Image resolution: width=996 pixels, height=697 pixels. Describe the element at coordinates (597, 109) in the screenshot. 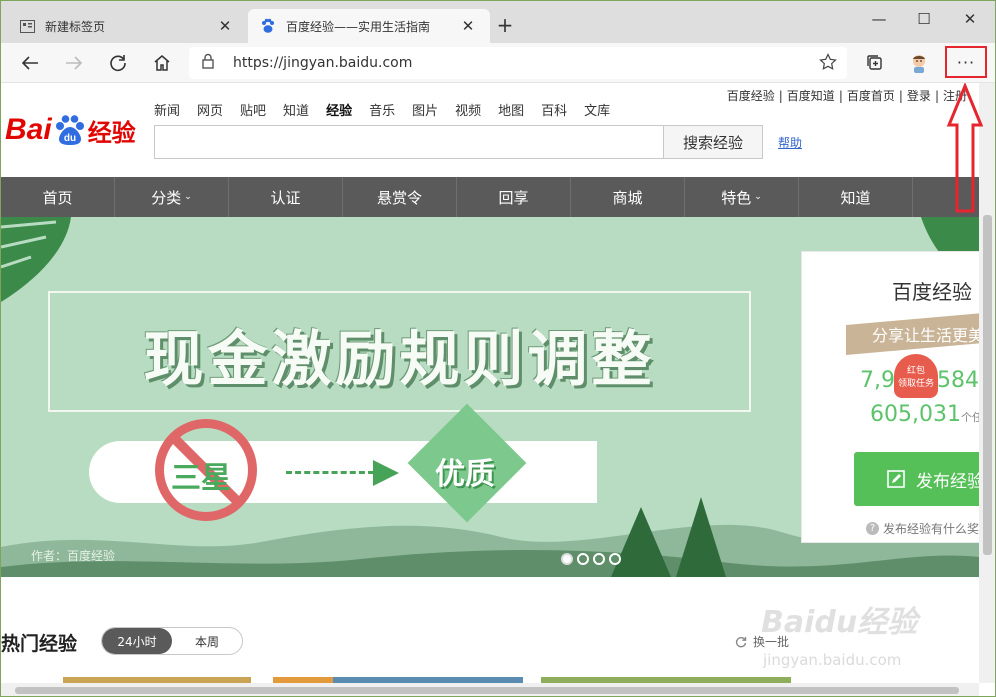

I see `nav-link-wenku: 文库` at that location.